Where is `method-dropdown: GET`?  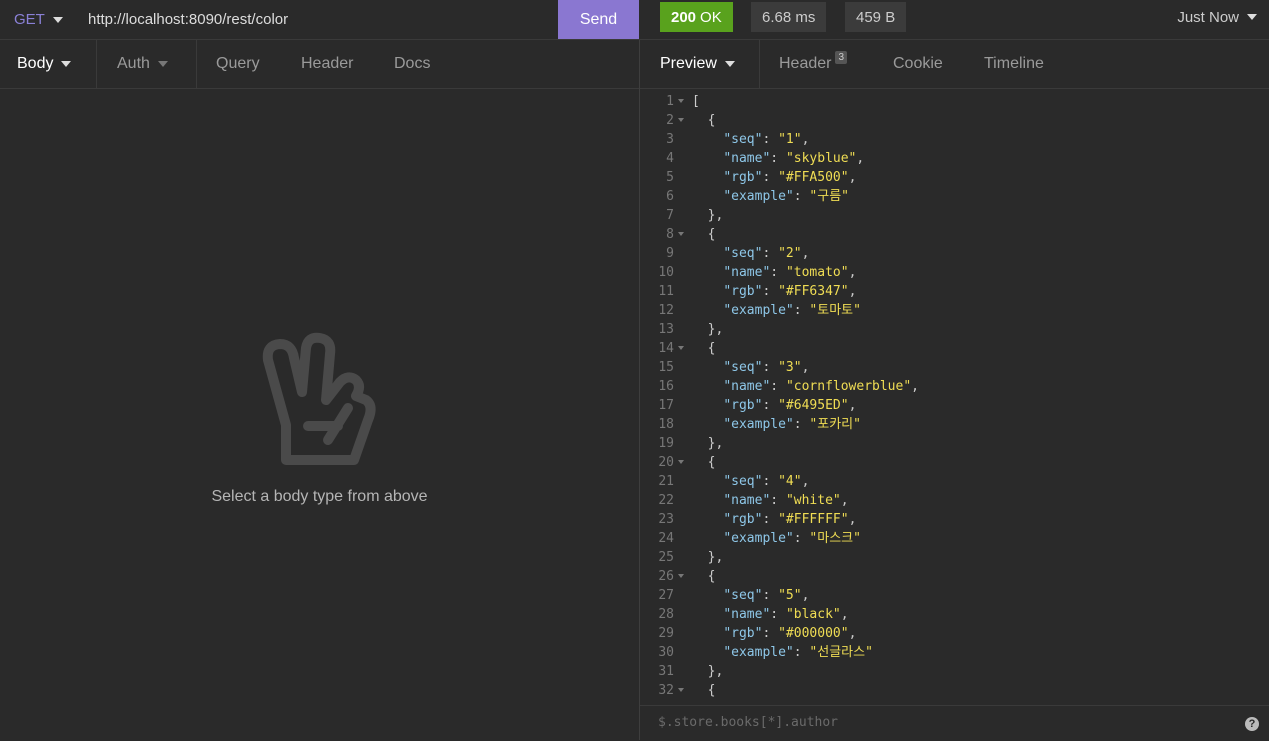
method-dropdown: GET is located at coordinates (38, 19).